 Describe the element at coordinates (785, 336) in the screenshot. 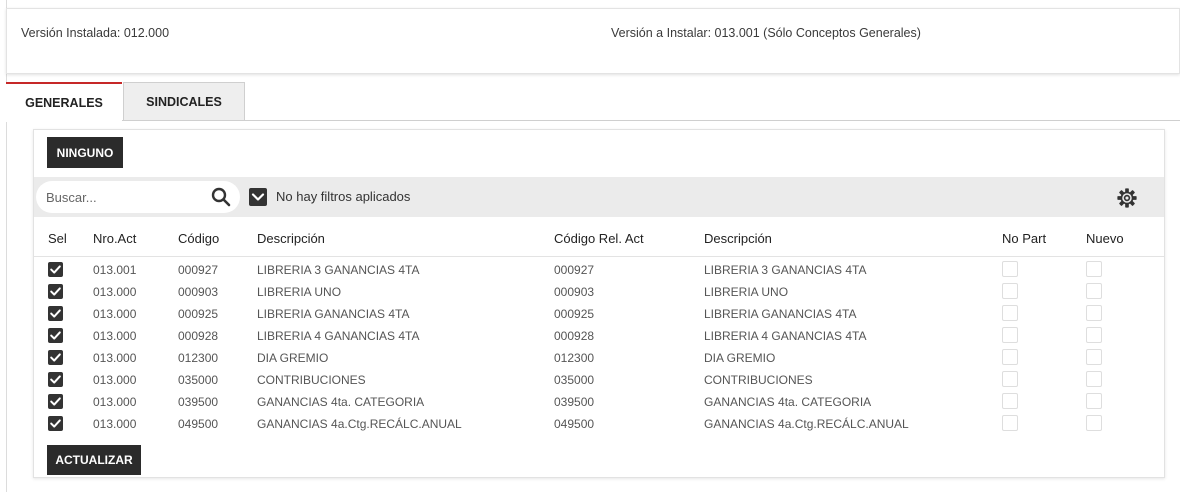

I see `cell-descripcion-rel: LIBRERIA 4 GANANCIAS 4TA` at that location.